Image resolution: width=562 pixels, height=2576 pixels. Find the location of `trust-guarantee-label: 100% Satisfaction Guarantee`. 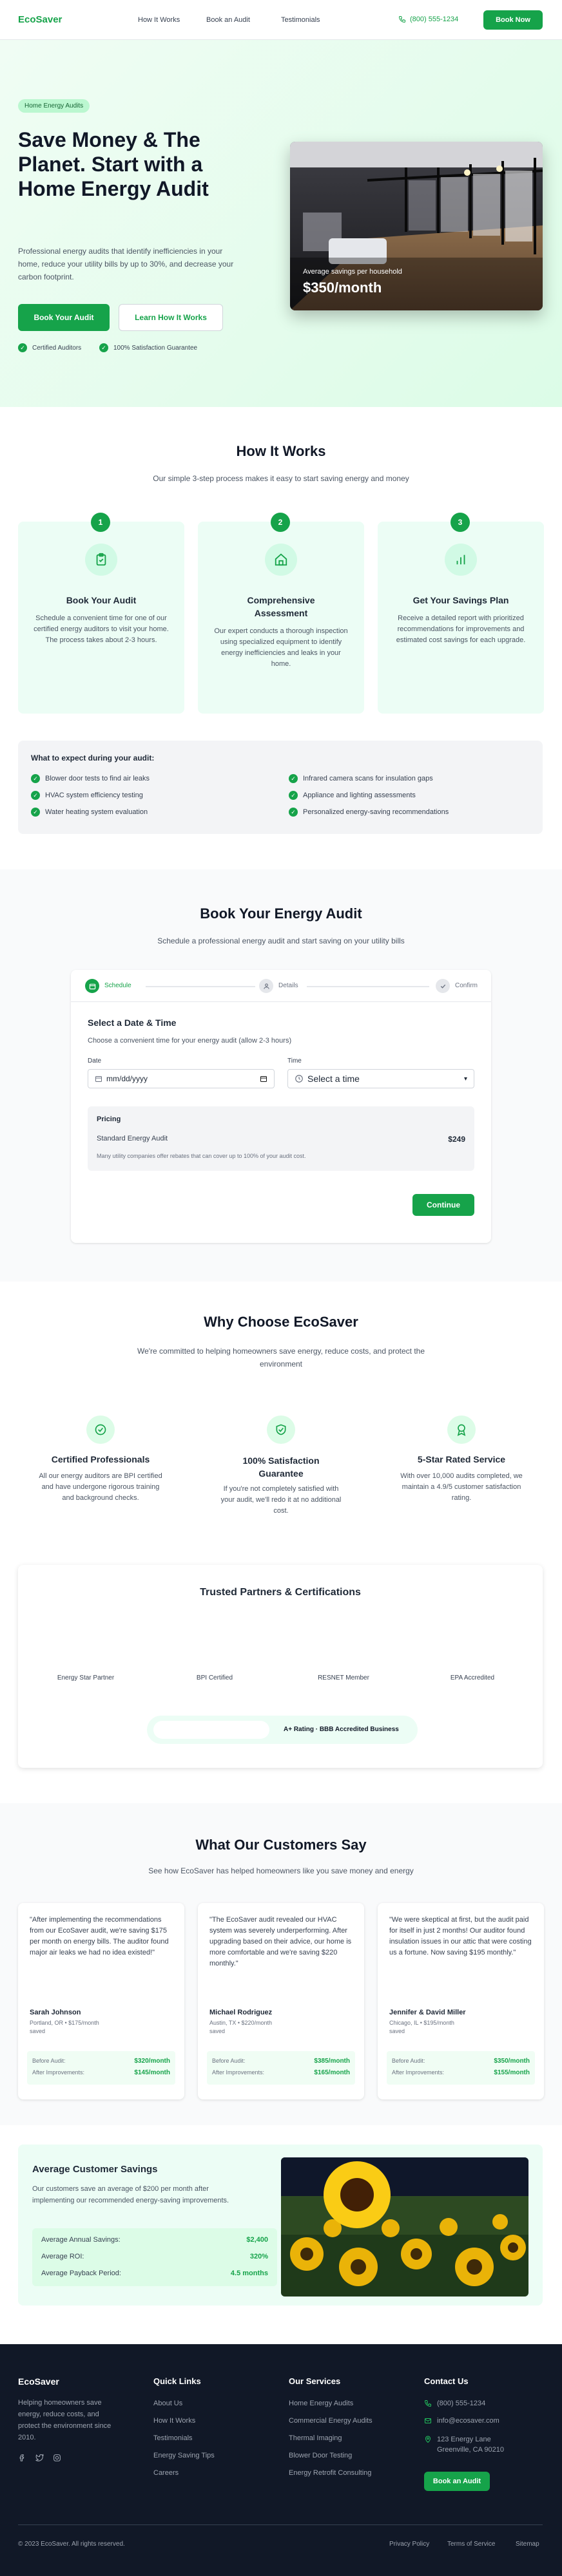

trust-guarantee-label: 100% Satisfaction Guarantee is located at coordinates (155, 348).